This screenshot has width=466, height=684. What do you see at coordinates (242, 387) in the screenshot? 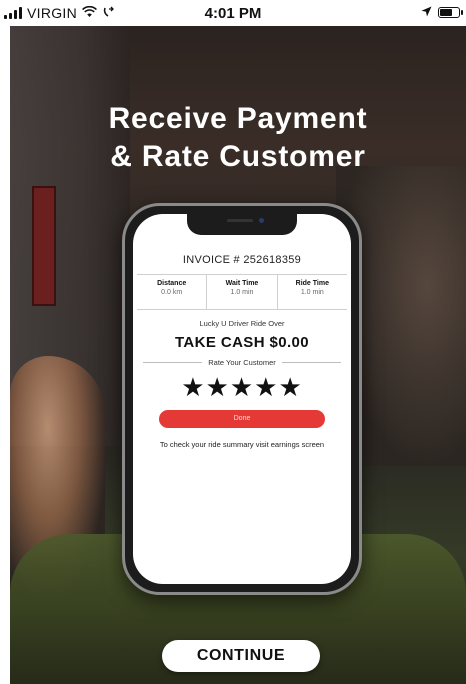
I see `star-rating: ★★★★★` at bounding box center [242, 387].